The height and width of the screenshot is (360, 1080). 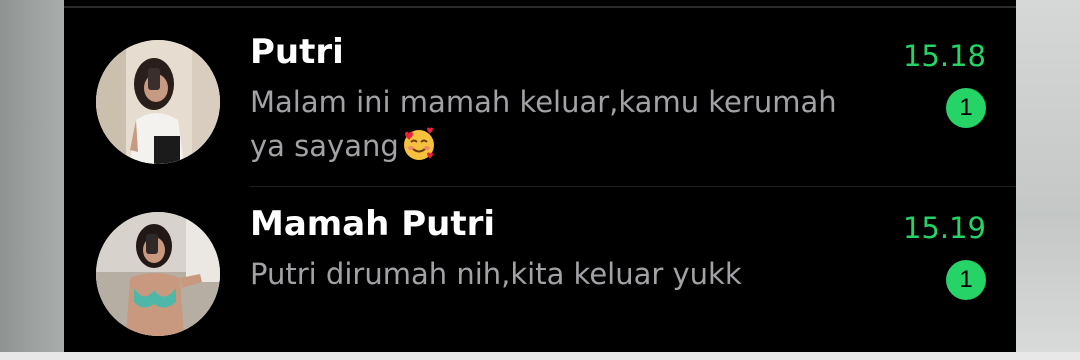 What do you see at coordinates (944, 56) in the screenshot?
I see `message-time: 15.18` at bounding box center [944, 56].